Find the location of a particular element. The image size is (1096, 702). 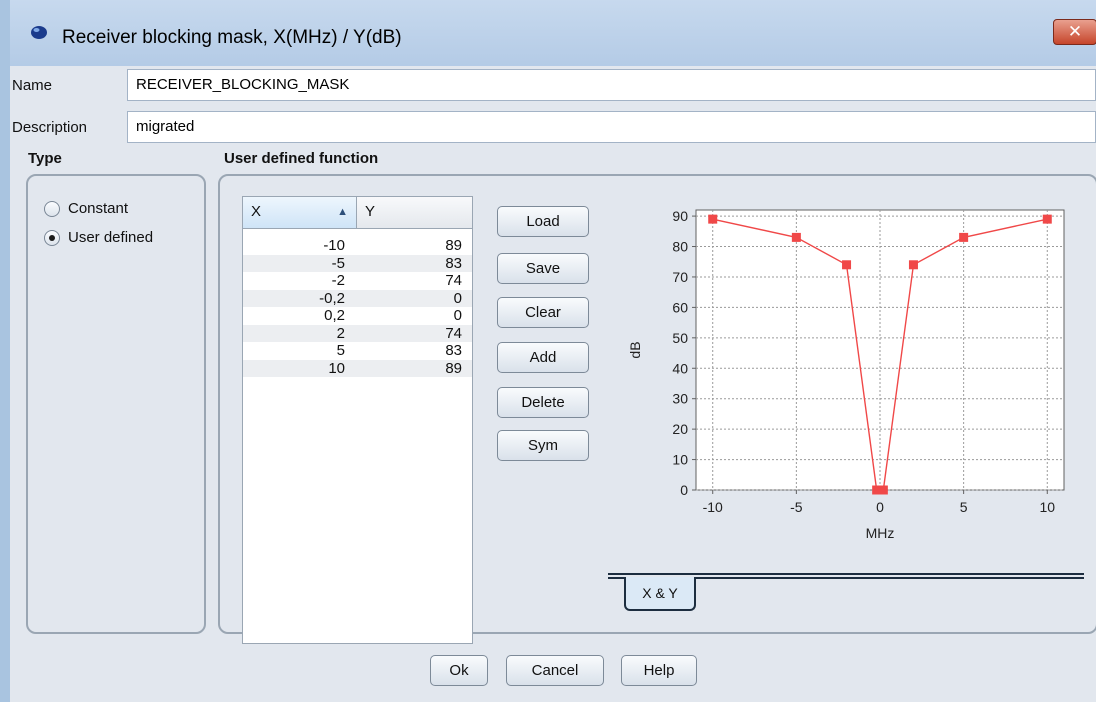

udf-section-label: User defined function is located at coordinates (301, 158).